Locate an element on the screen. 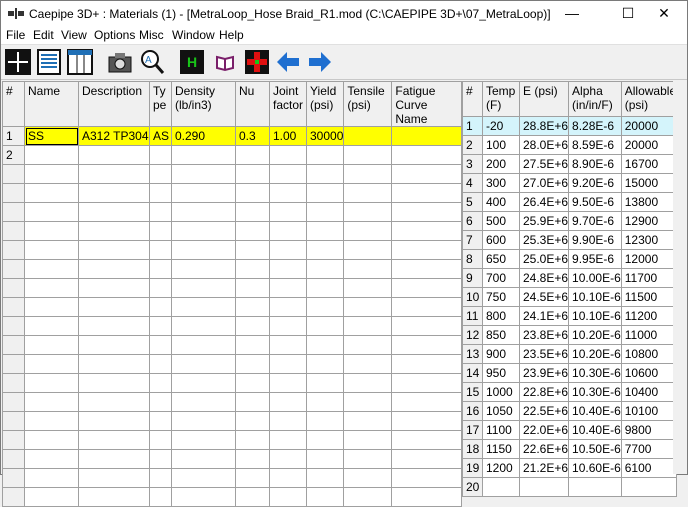  material-header-5: Nu is located at coordinates (252, 104).